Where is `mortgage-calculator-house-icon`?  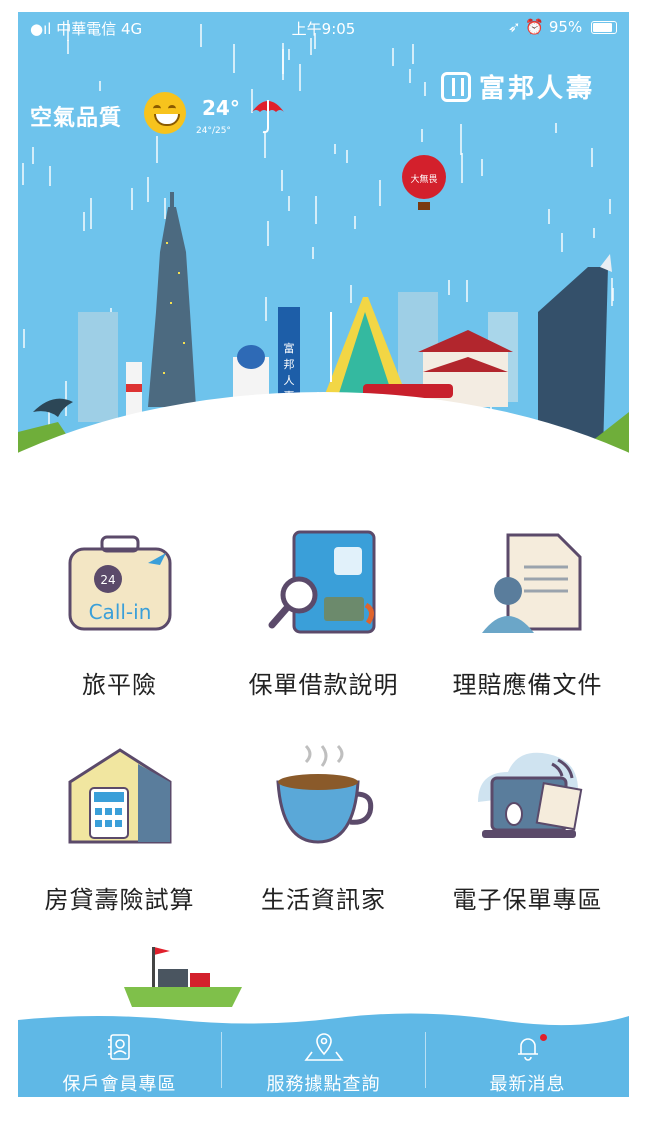
mortgage-calculator-house-icon is located at coordinates (119, 796).